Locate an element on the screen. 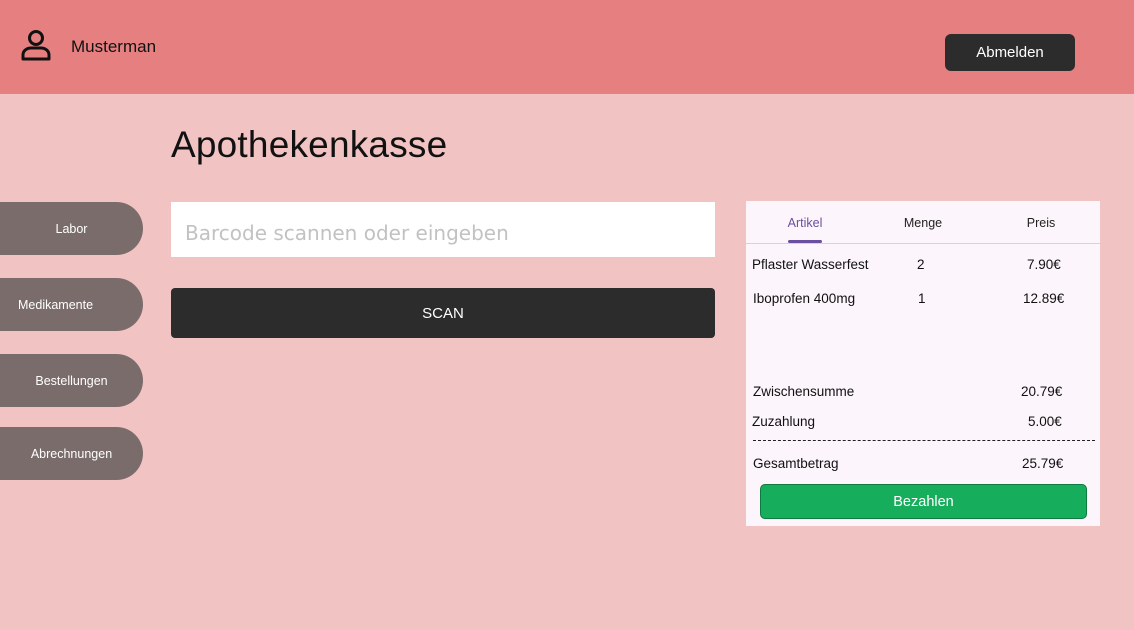 This screenshot has width=1134, height=630. user-icon is located at coordinates (36, 45).